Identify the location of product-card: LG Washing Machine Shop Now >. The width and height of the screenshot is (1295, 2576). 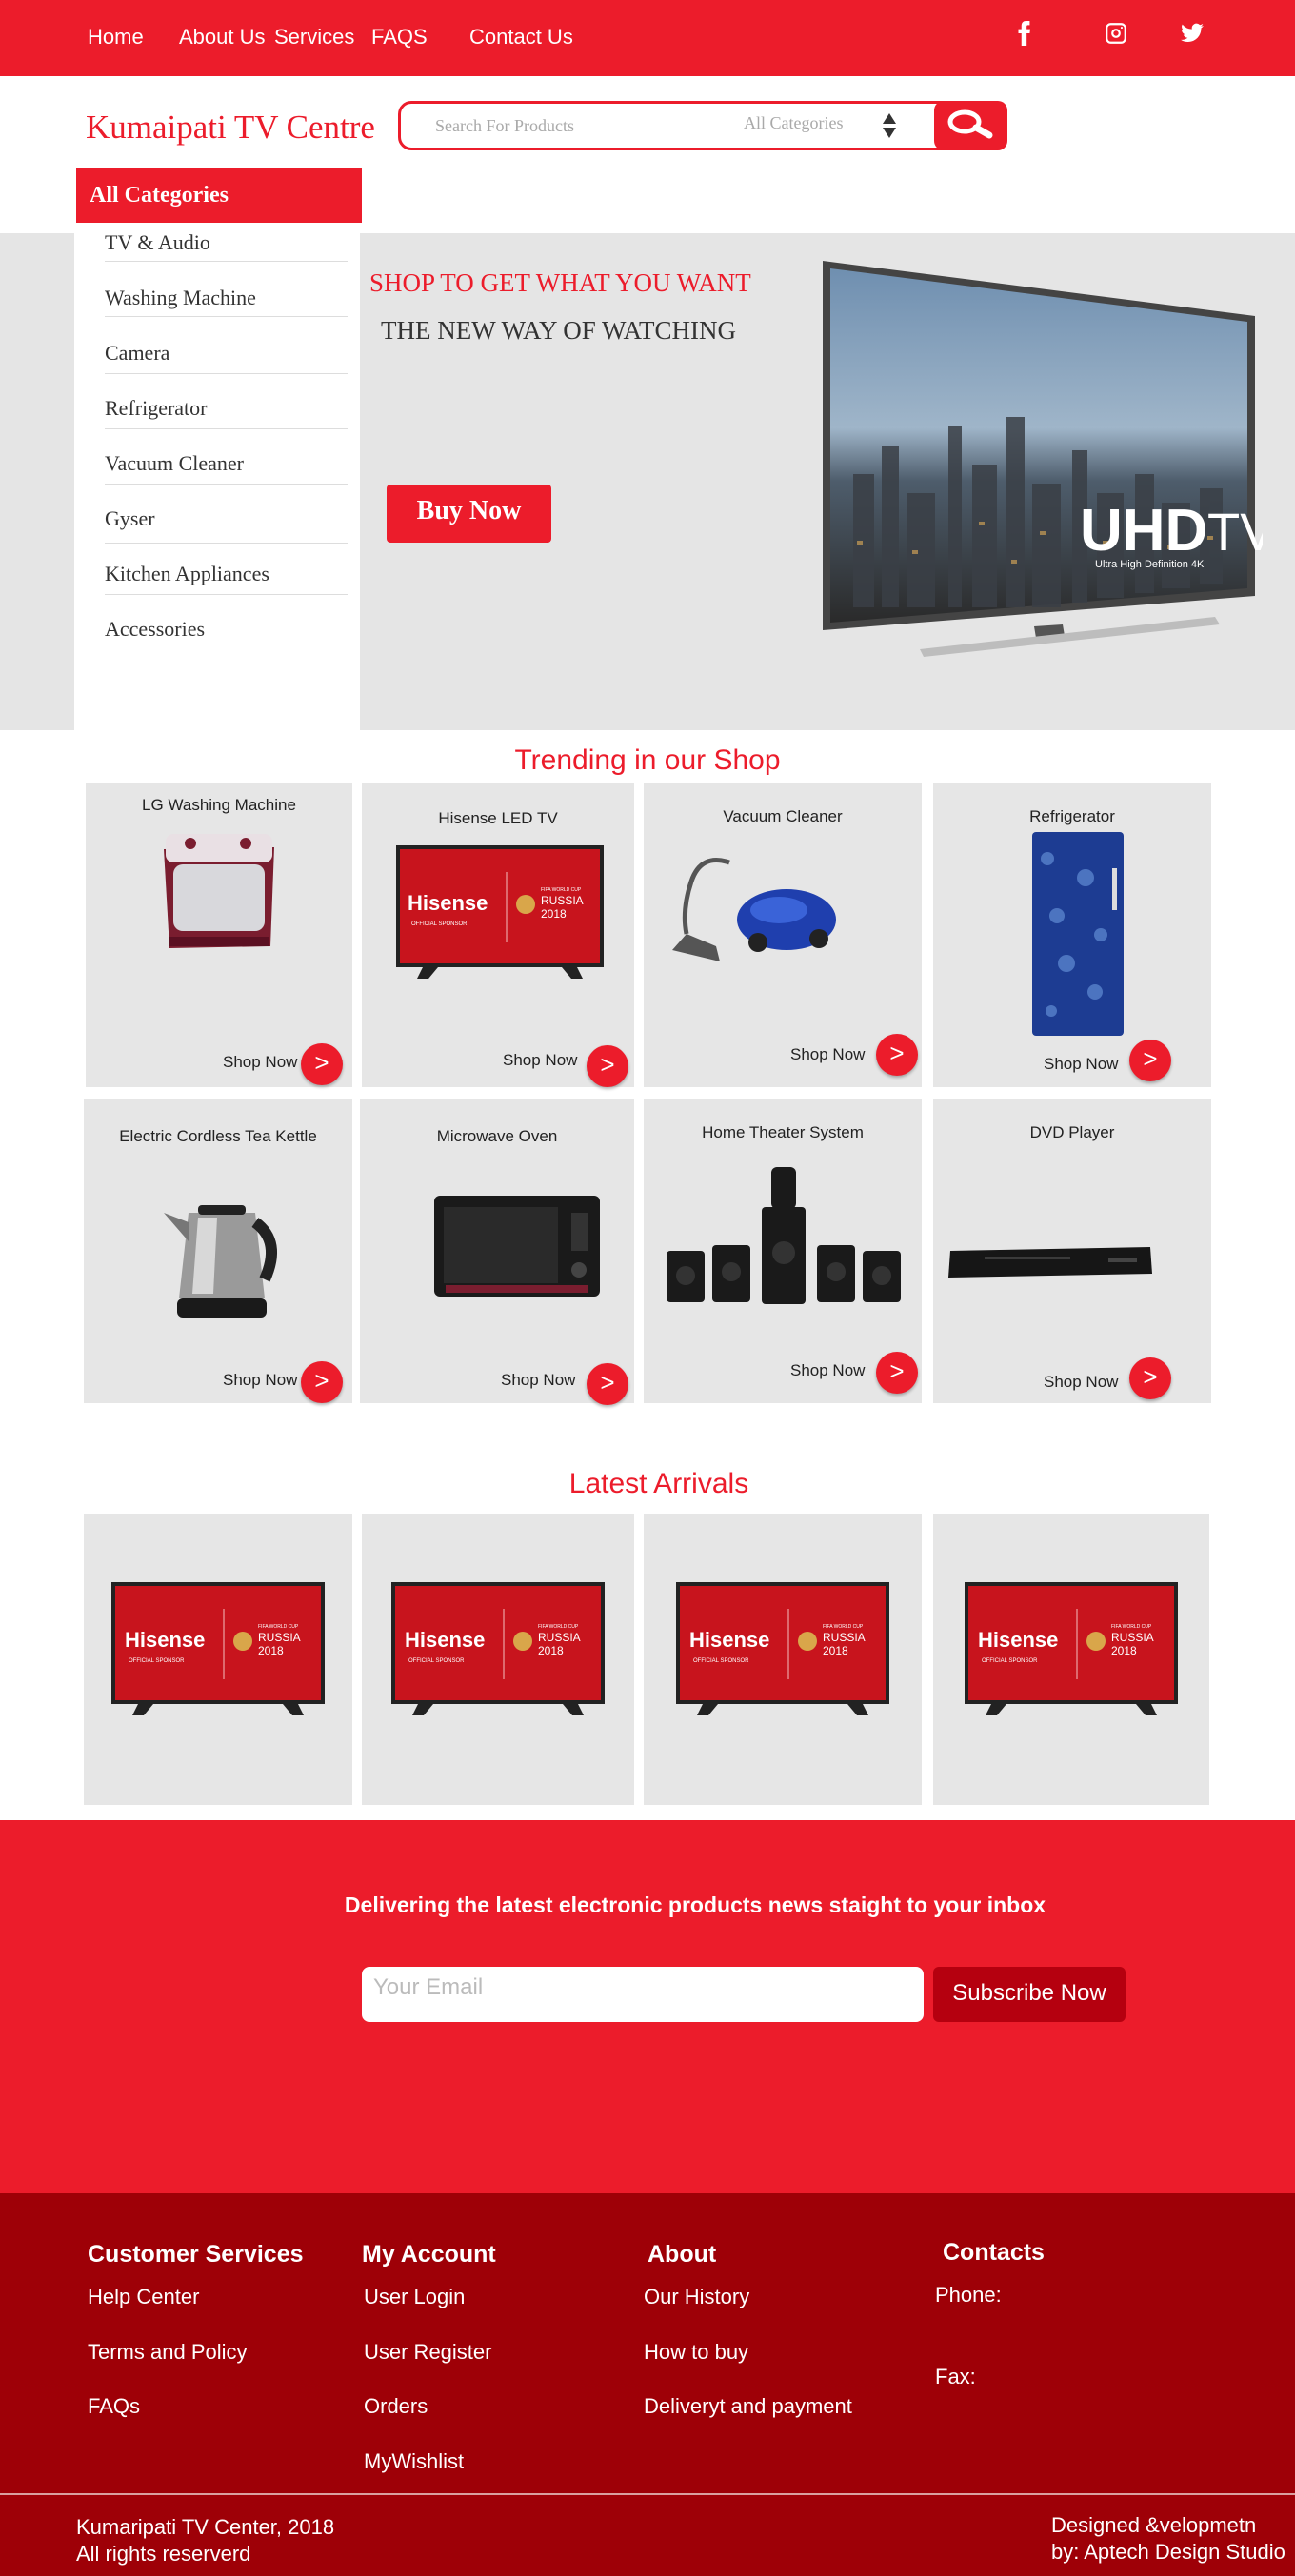
(219, 935).